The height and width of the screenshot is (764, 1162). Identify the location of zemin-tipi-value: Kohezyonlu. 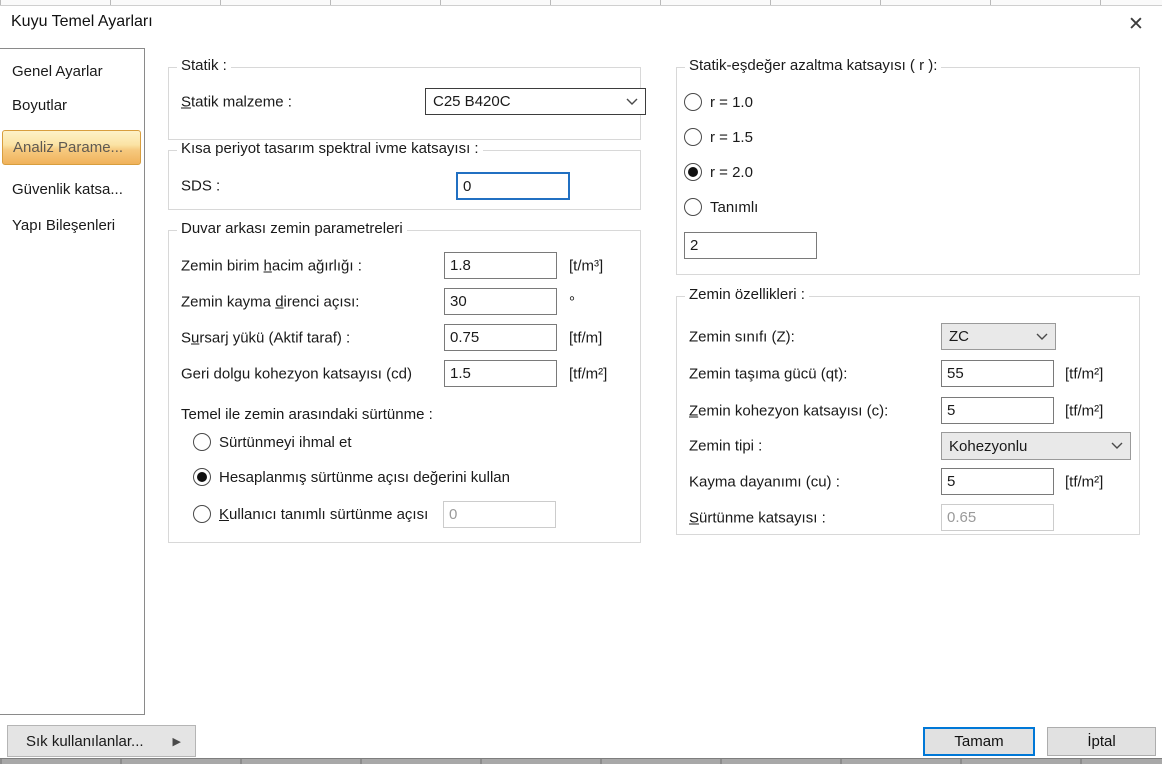
(988, 446).